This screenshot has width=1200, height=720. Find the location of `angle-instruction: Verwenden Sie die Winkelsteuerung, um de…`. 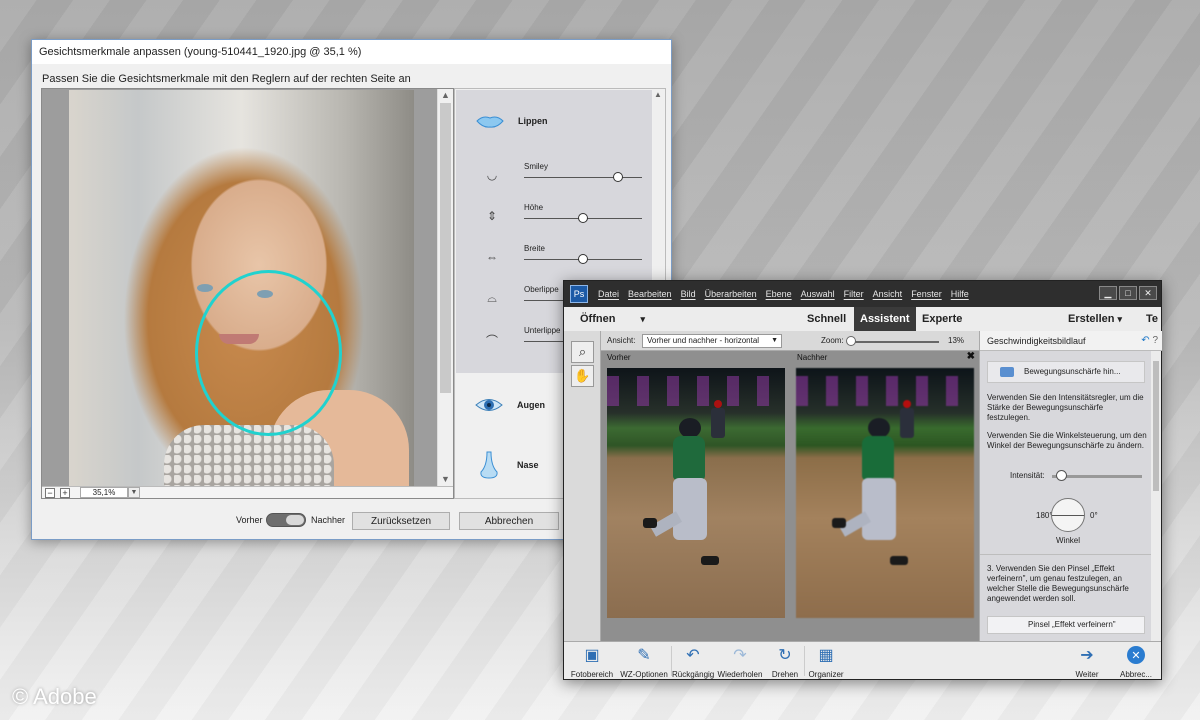

angle-instruction: Verwenden Sie die Winkelsteuerung, um de… is located at coordinates (1067, 440).